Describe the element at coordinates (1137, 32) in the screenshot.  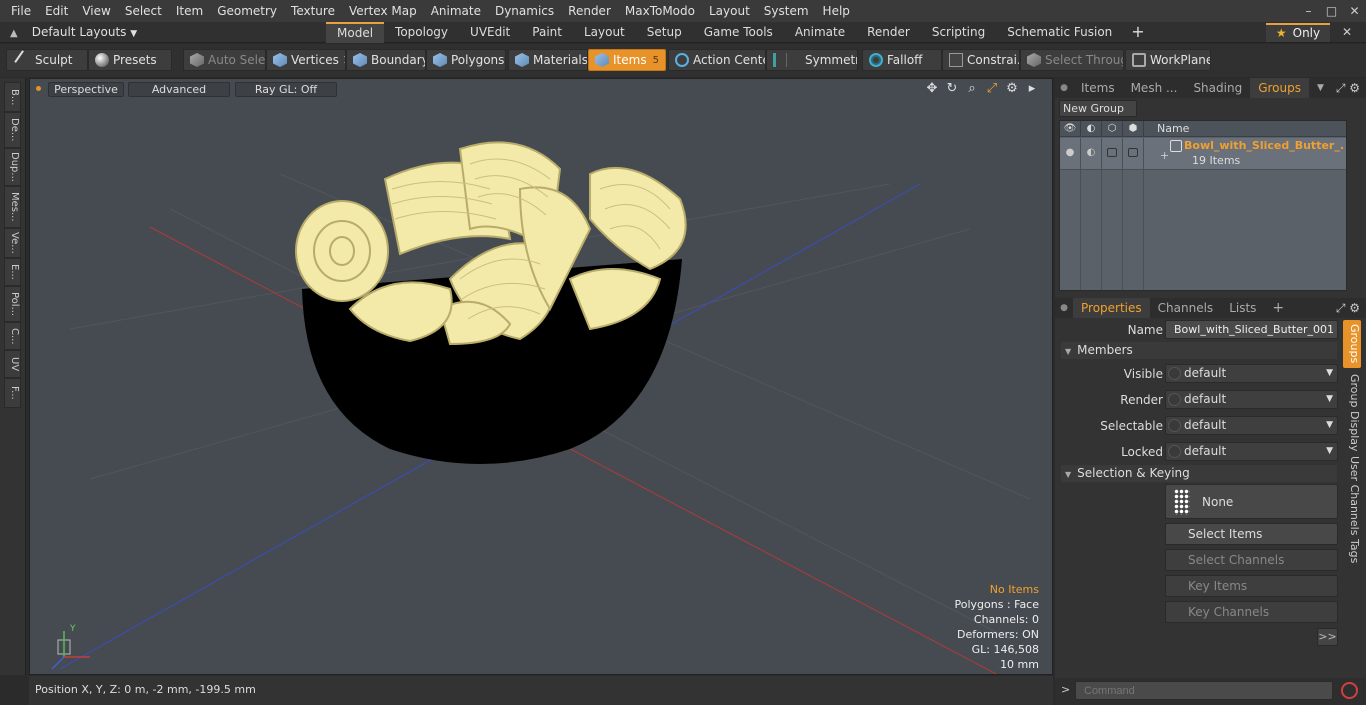
I see `add-tab-button: +` at that location.